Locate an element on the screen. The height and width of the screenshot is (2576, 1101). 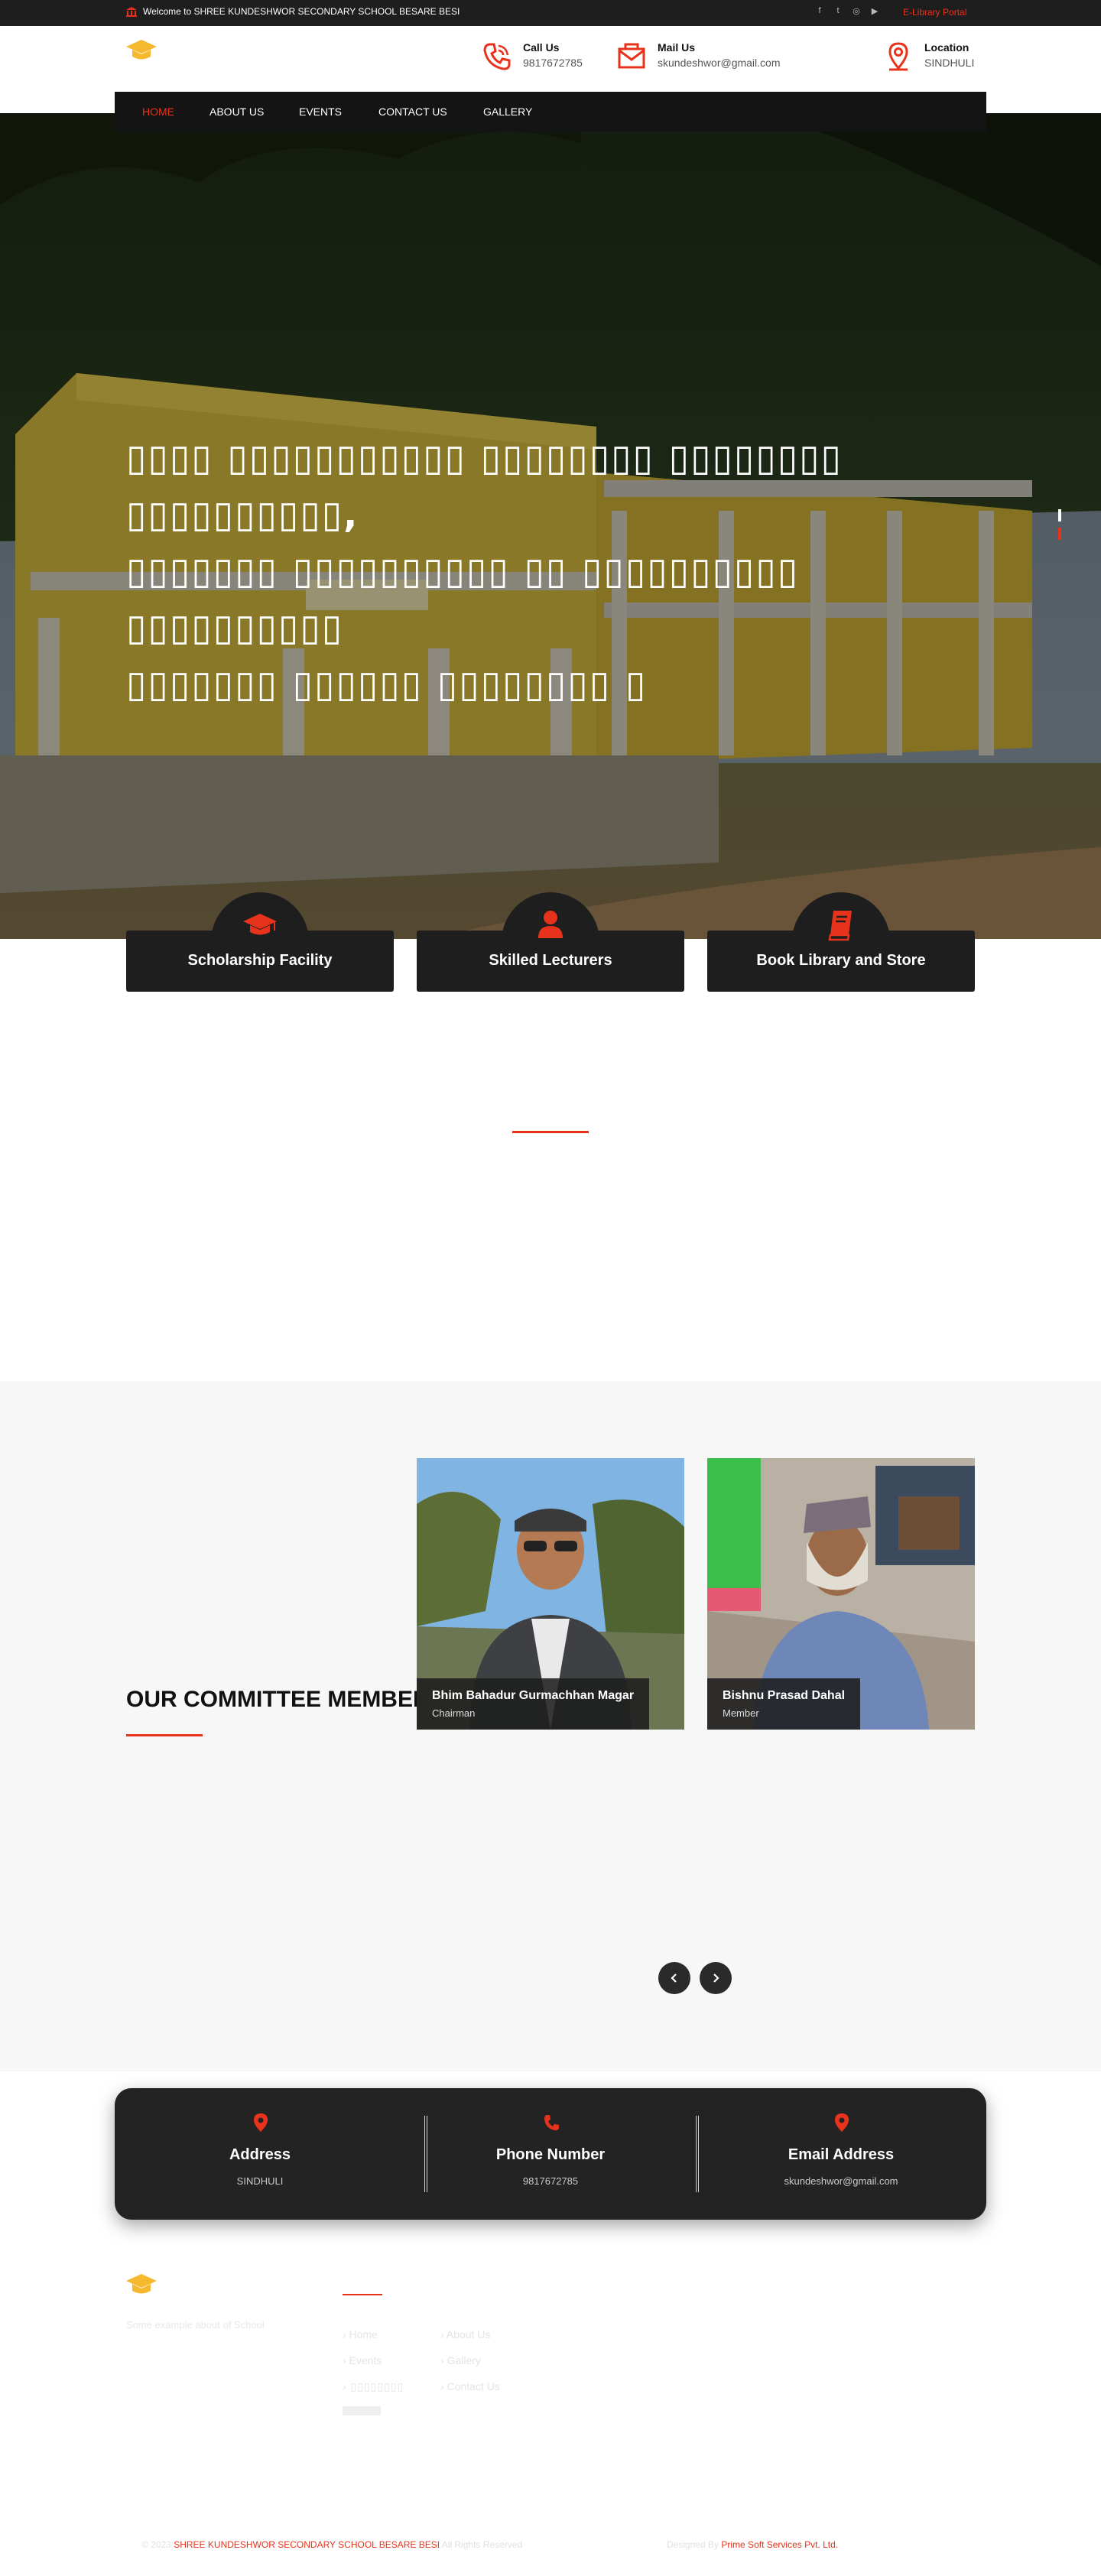
footer-link-home: › Home is located at coordinates (360, 2334).